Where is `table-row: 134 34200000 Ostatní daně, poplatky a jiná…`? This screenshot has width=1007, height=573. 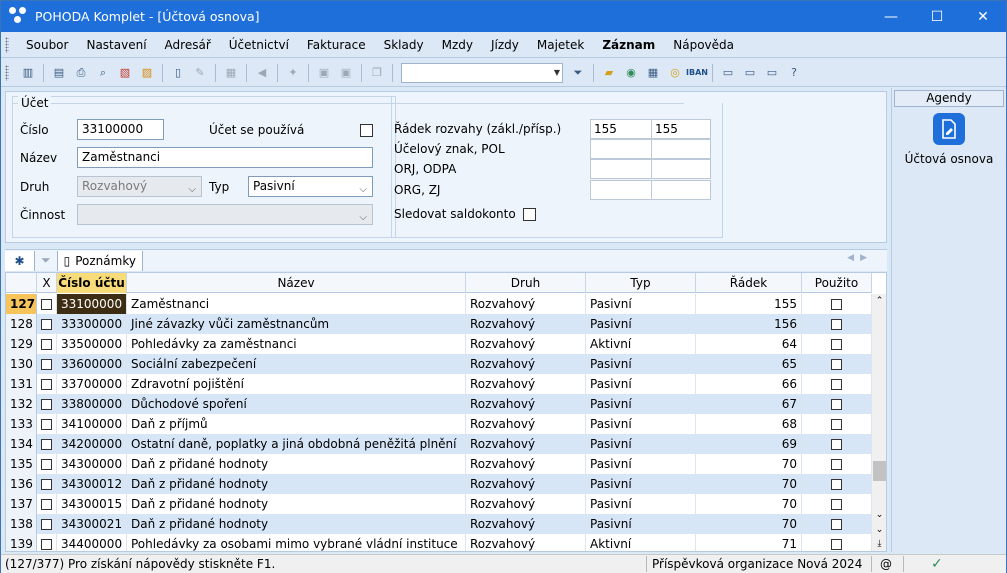 table-row: 134 34200000 Ostatní daně, poplatky a jiná… is located at coordinates (439, 444).